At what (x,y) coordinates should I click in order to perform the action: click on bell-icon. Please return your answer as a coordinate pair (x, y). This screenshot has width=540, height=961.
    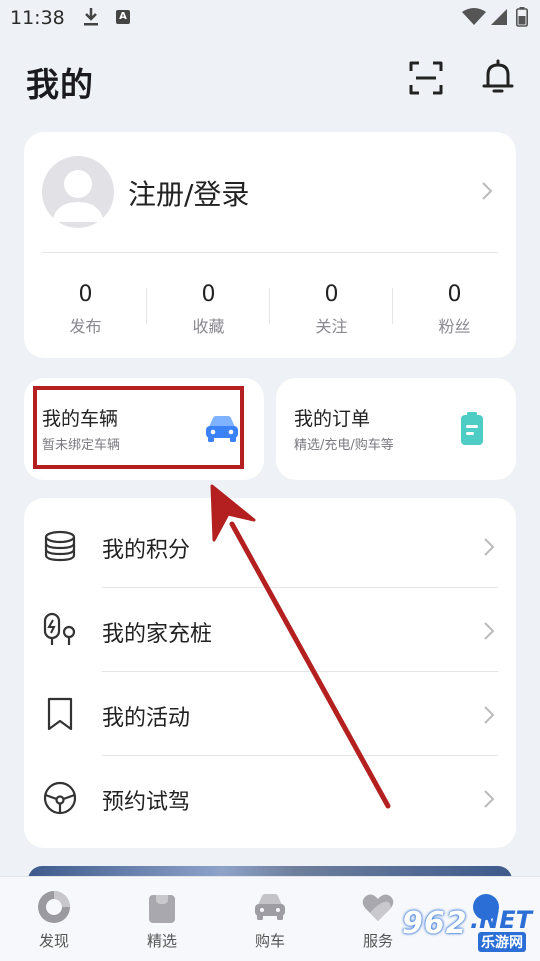
    Looking at the image, I should click on (498, 77).